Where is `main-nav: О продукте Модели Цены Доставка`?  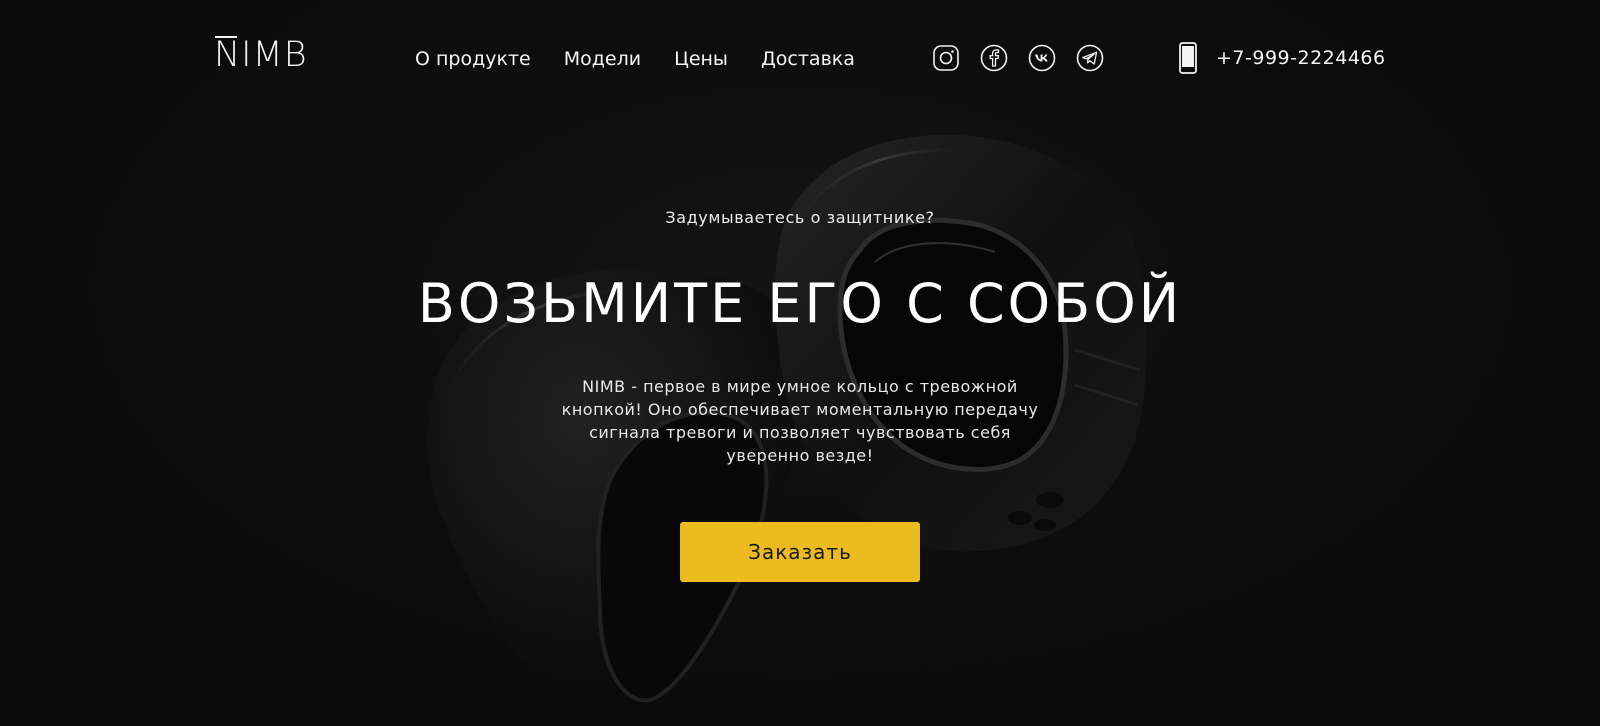 main-nav: О продукте Модели Цены Доставка is located at coordinates (635, 59).